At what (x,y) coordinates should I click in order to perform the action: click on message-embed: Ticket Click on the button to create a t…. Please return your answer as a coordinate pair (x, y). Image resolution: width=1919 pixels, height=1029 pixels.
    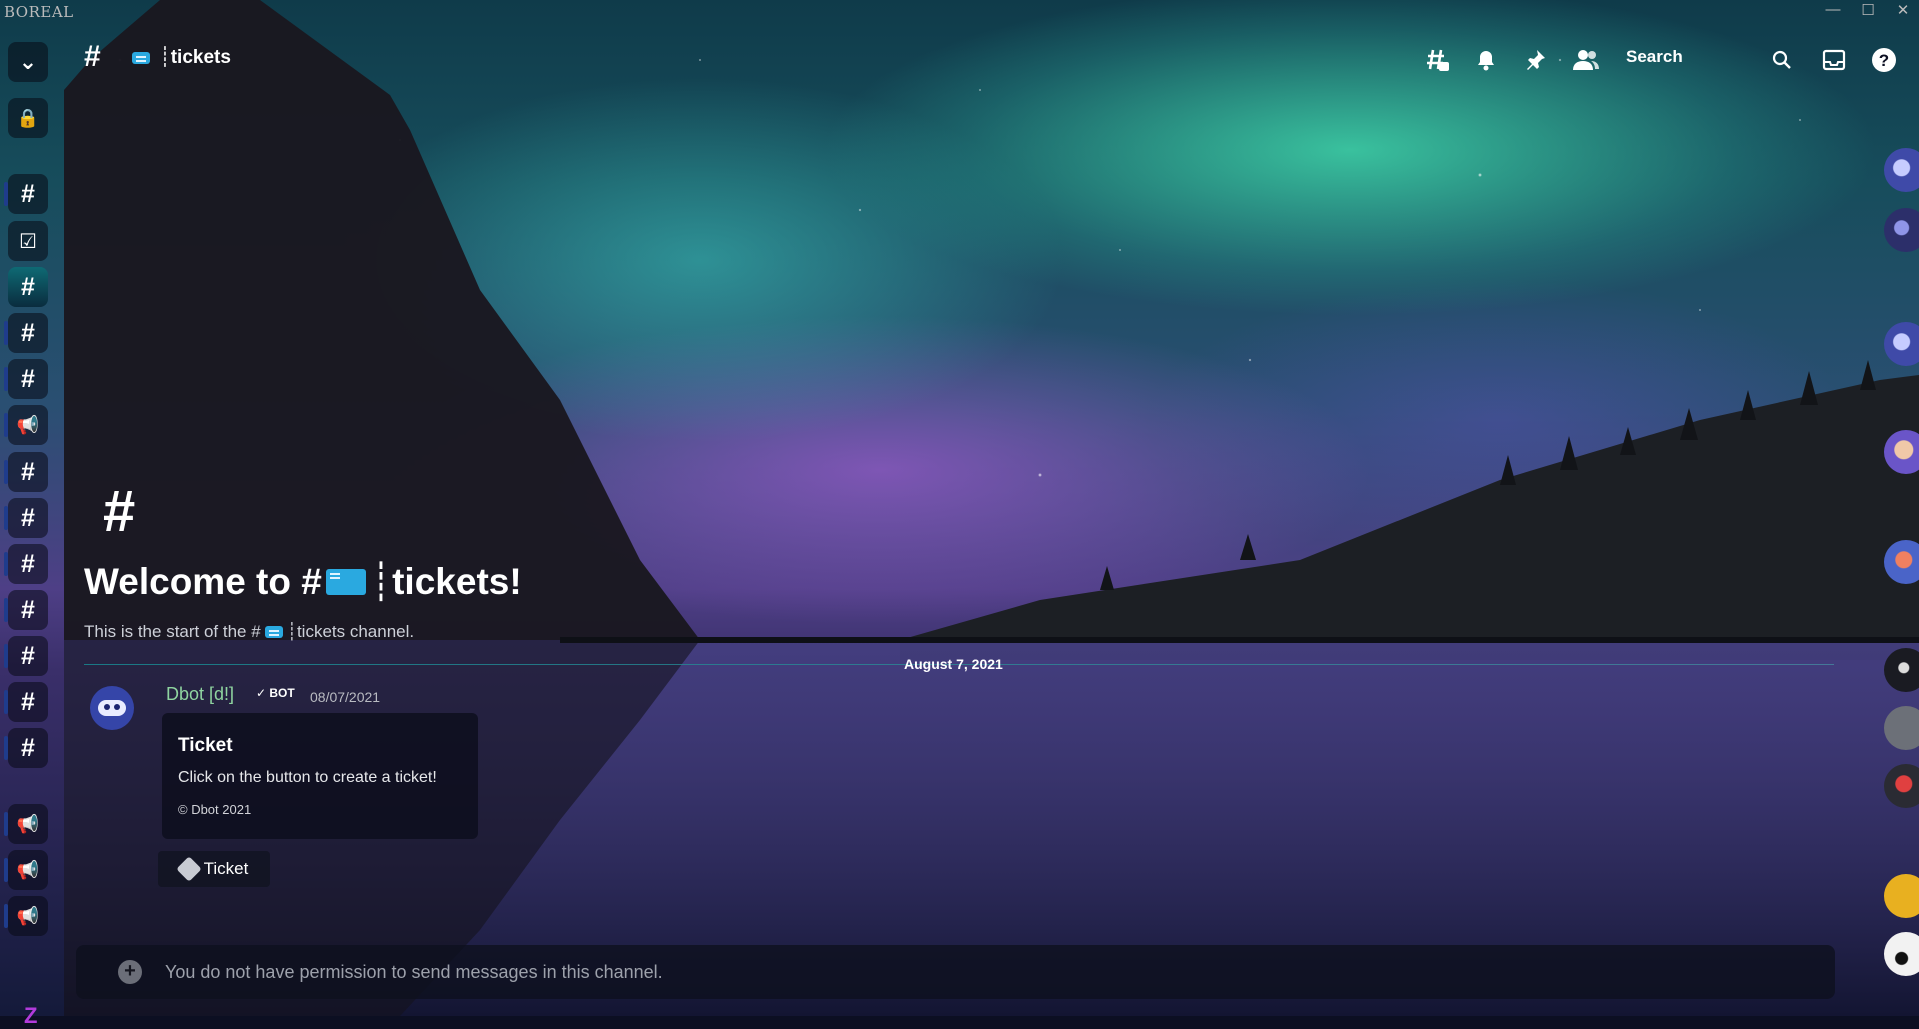
    Looking at the image, I should click on (320, 776).